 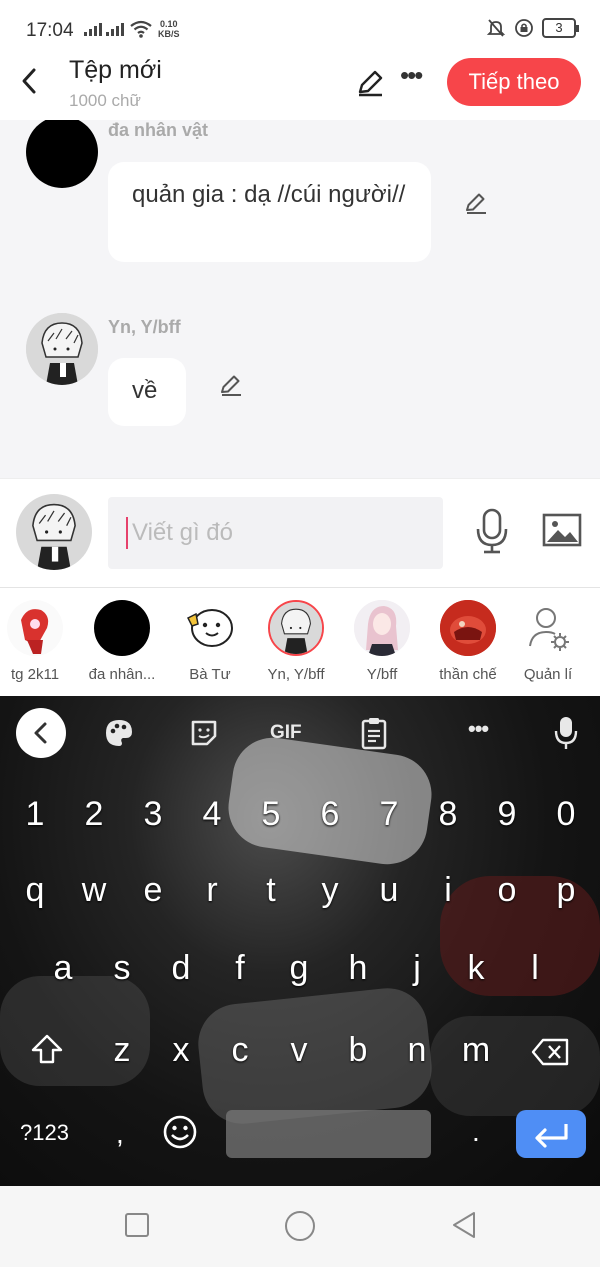 I want to click on space-bar, so click(x=328, y=1134).